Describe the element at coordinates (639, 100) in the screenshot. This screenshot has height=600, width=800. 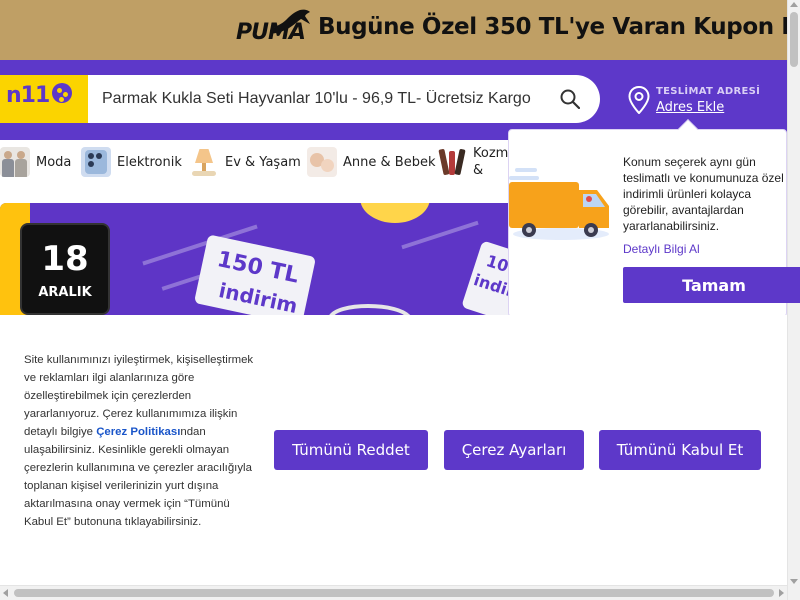
I see `location-pin-icon` at that location.